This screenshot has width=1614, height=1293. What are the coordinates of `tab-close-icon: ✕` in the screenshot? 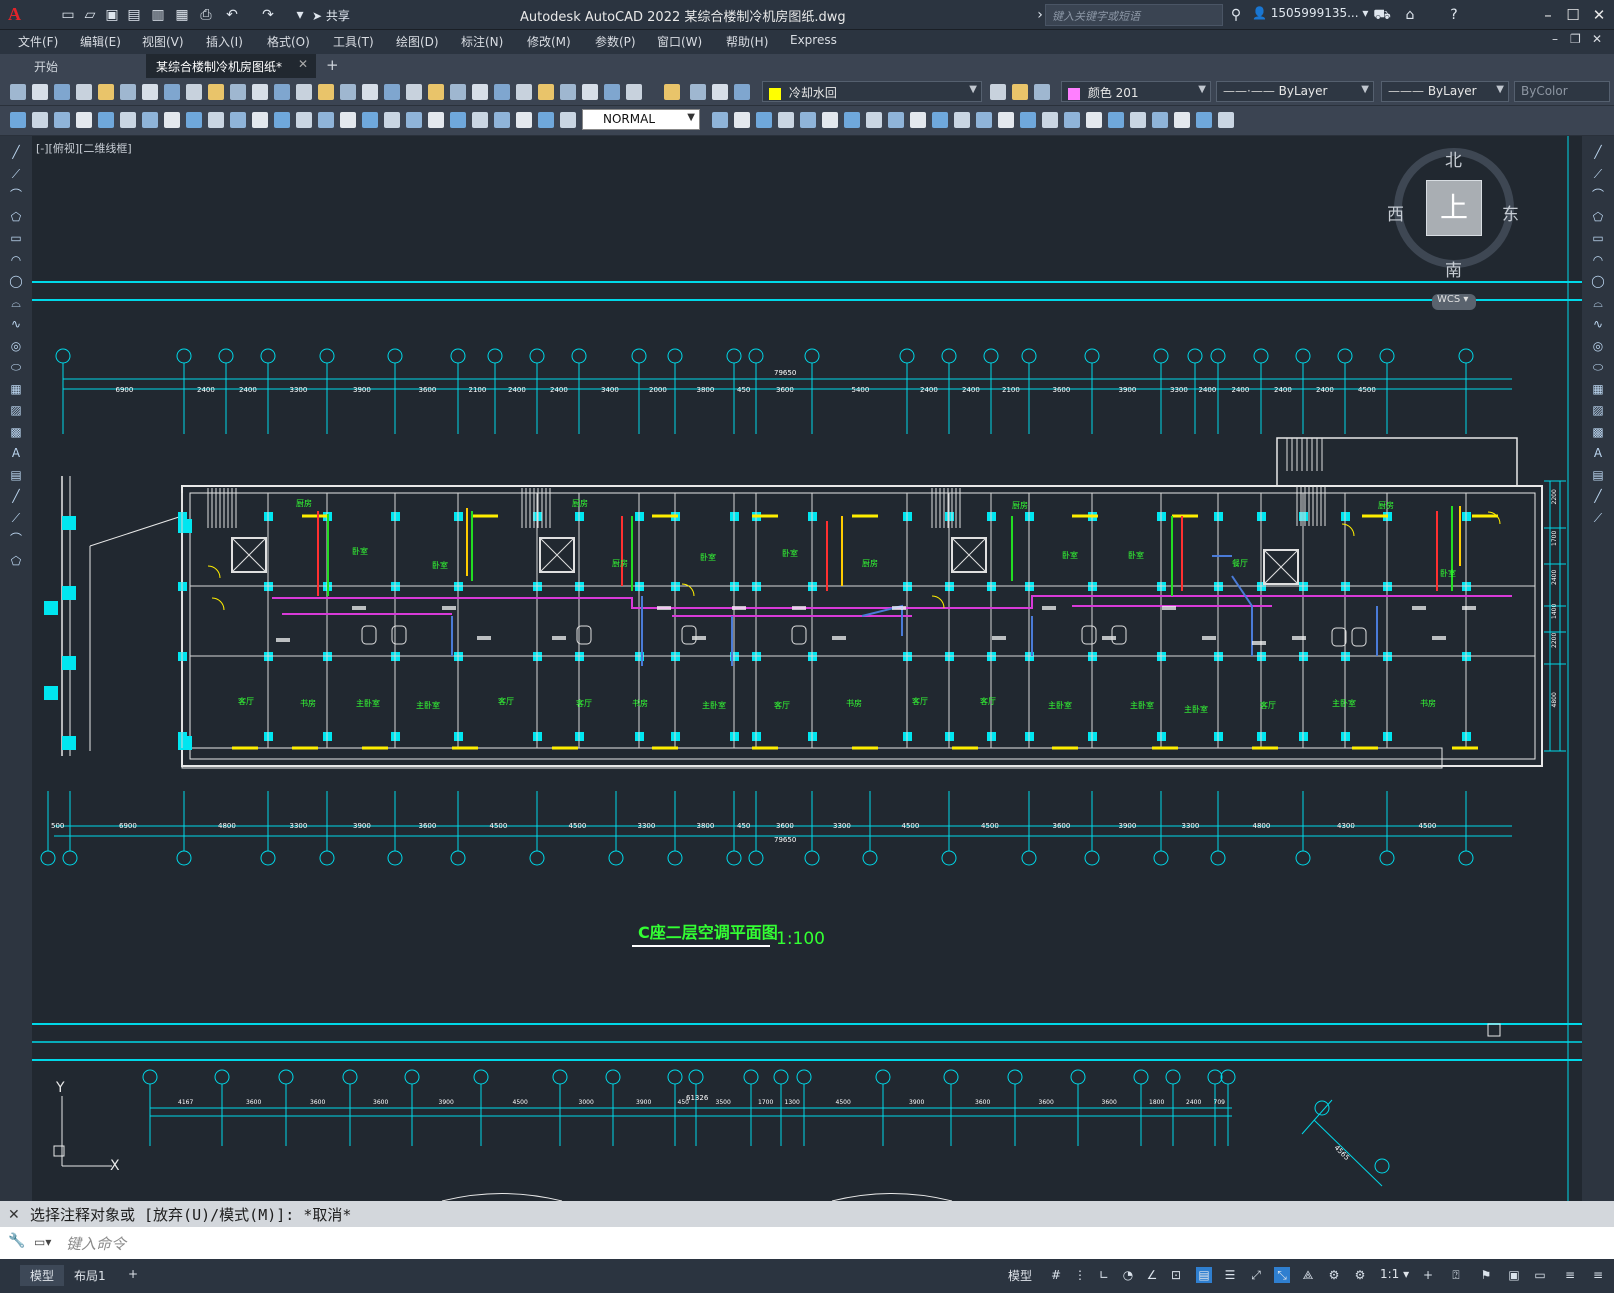 It's located at (303, 64).